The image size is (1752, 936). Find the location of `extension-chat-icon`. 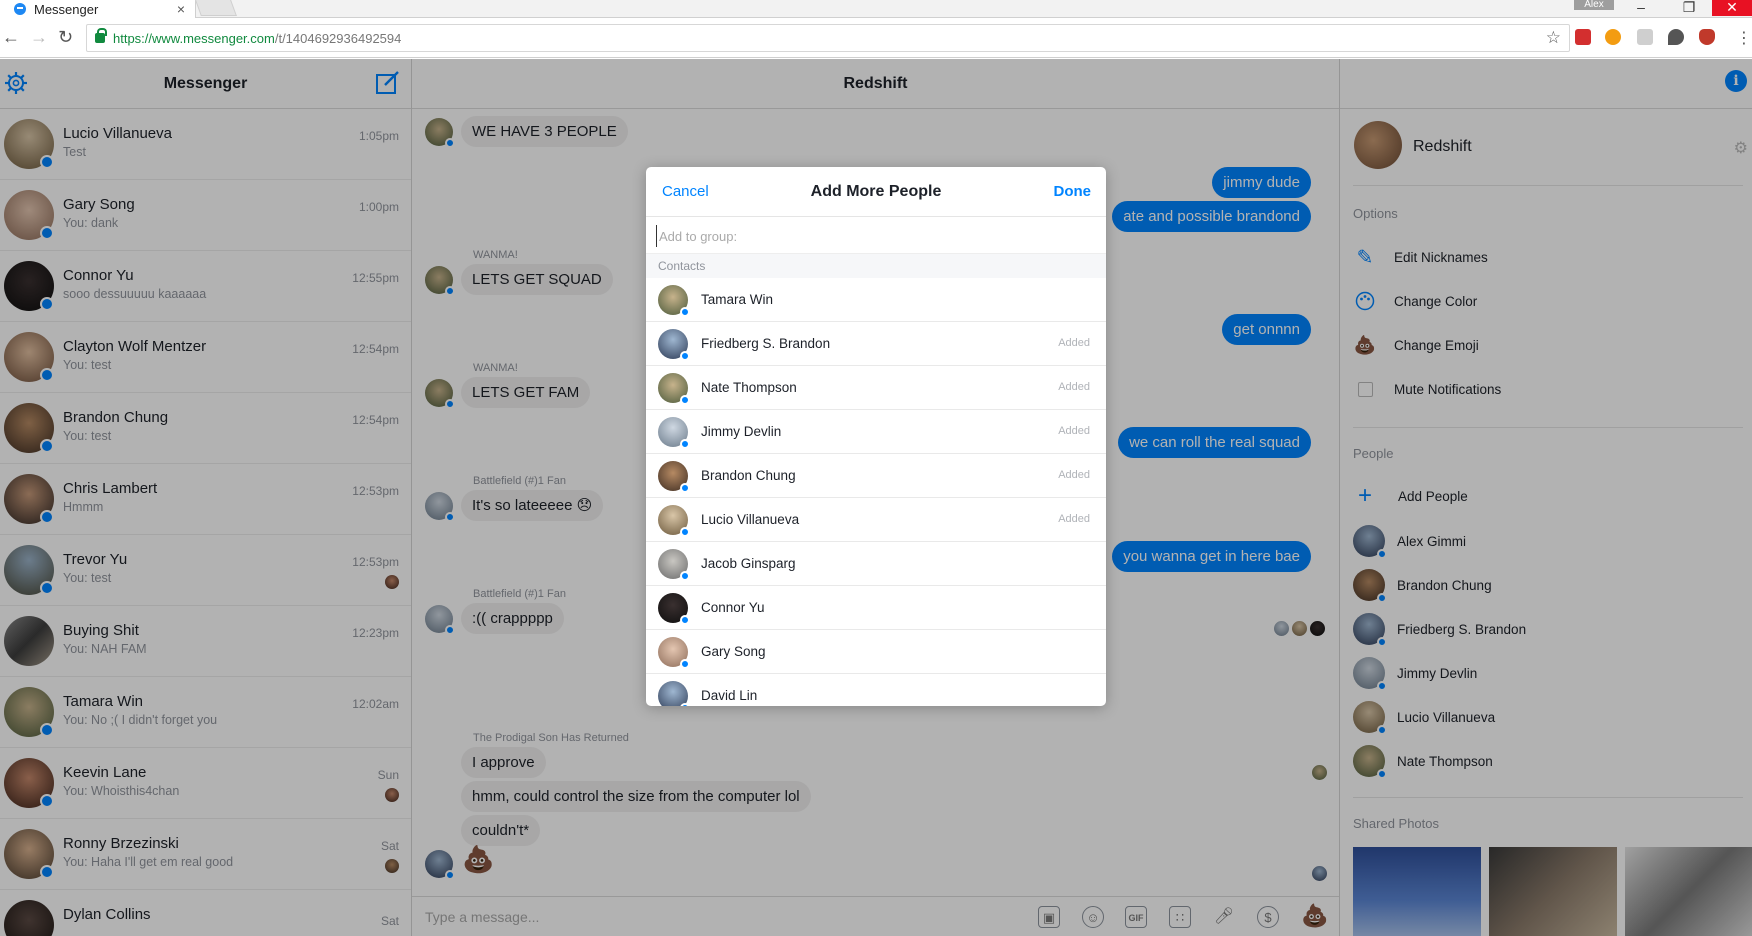

extension-chat-icon is located at coordinates (1676, 37).